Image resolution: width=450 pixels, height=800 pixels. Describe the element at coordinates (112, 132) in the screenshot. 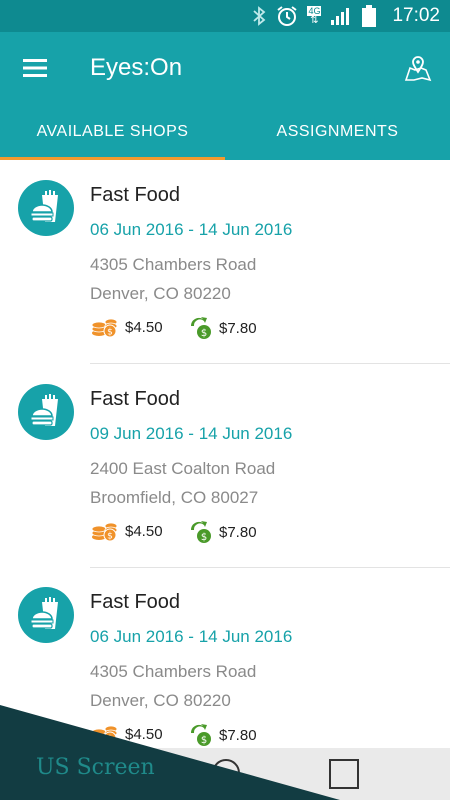

I see `tab-available-shops: AVAILABLE SHOPS` at that location.